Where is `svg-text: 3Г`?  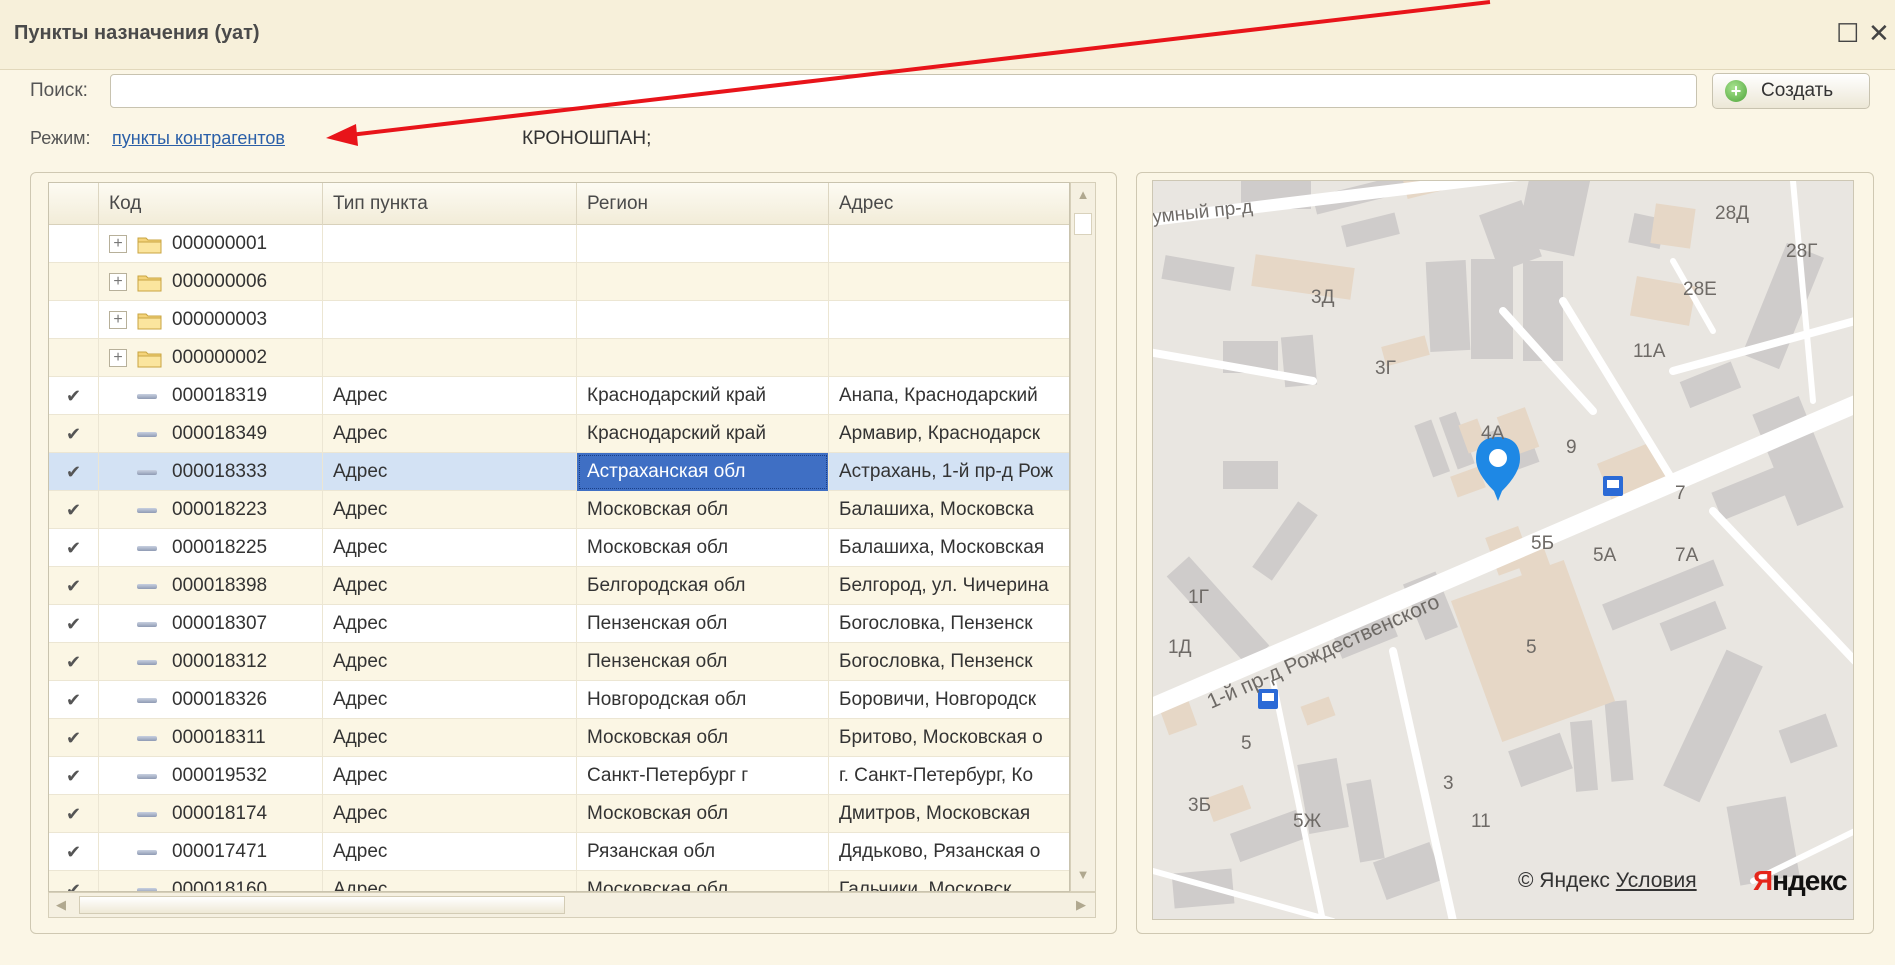 svg-text: 3Г is located at coordinates (1385, 368).